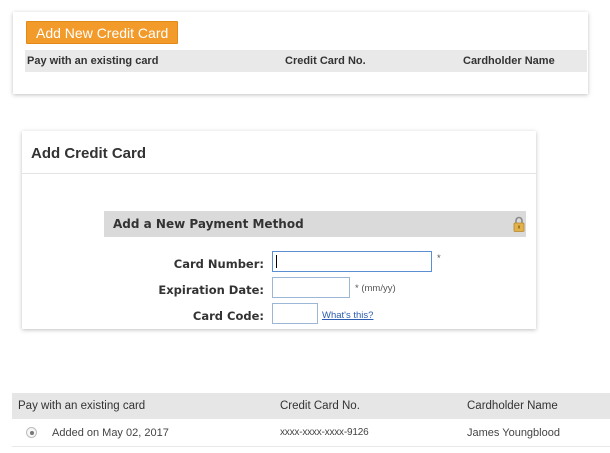 The height and width of the screenshot is (453, 610). I want to click on whats-this-link: What's this?, so click(347, 315).